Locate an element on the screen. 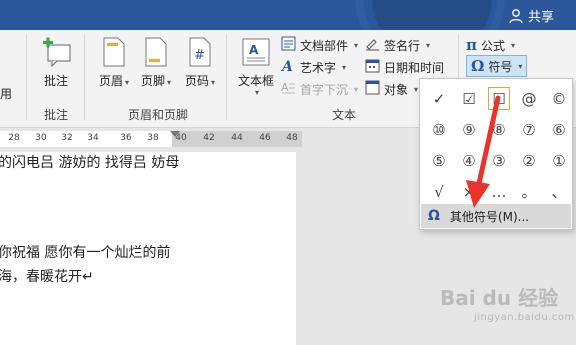 Image resolution: width=576 pixels, height=345 pixels. header-text: 页眉 is located at coordinates (110, 81).